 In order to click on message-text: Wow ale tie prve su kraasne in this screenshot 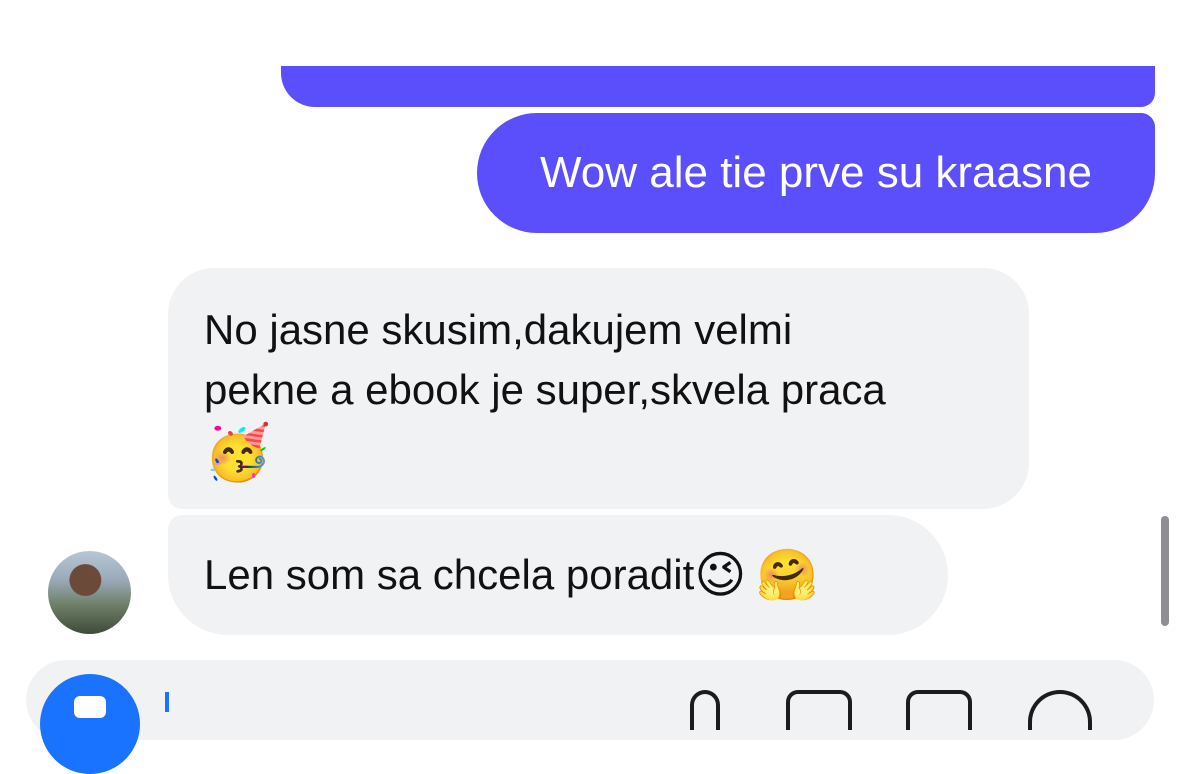, I will do `click(816, 172)`.